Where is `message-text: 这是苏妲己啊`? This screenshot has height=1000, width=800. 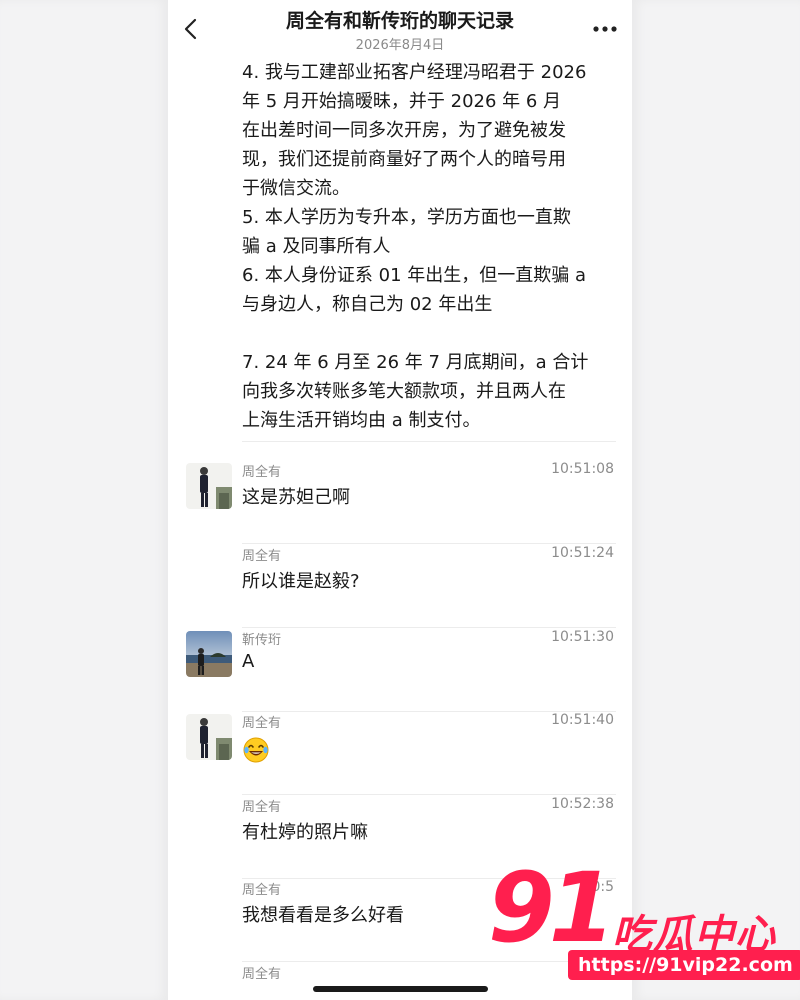
message-text: 这是苏妲己啊 is located at coordinates (296, 497).